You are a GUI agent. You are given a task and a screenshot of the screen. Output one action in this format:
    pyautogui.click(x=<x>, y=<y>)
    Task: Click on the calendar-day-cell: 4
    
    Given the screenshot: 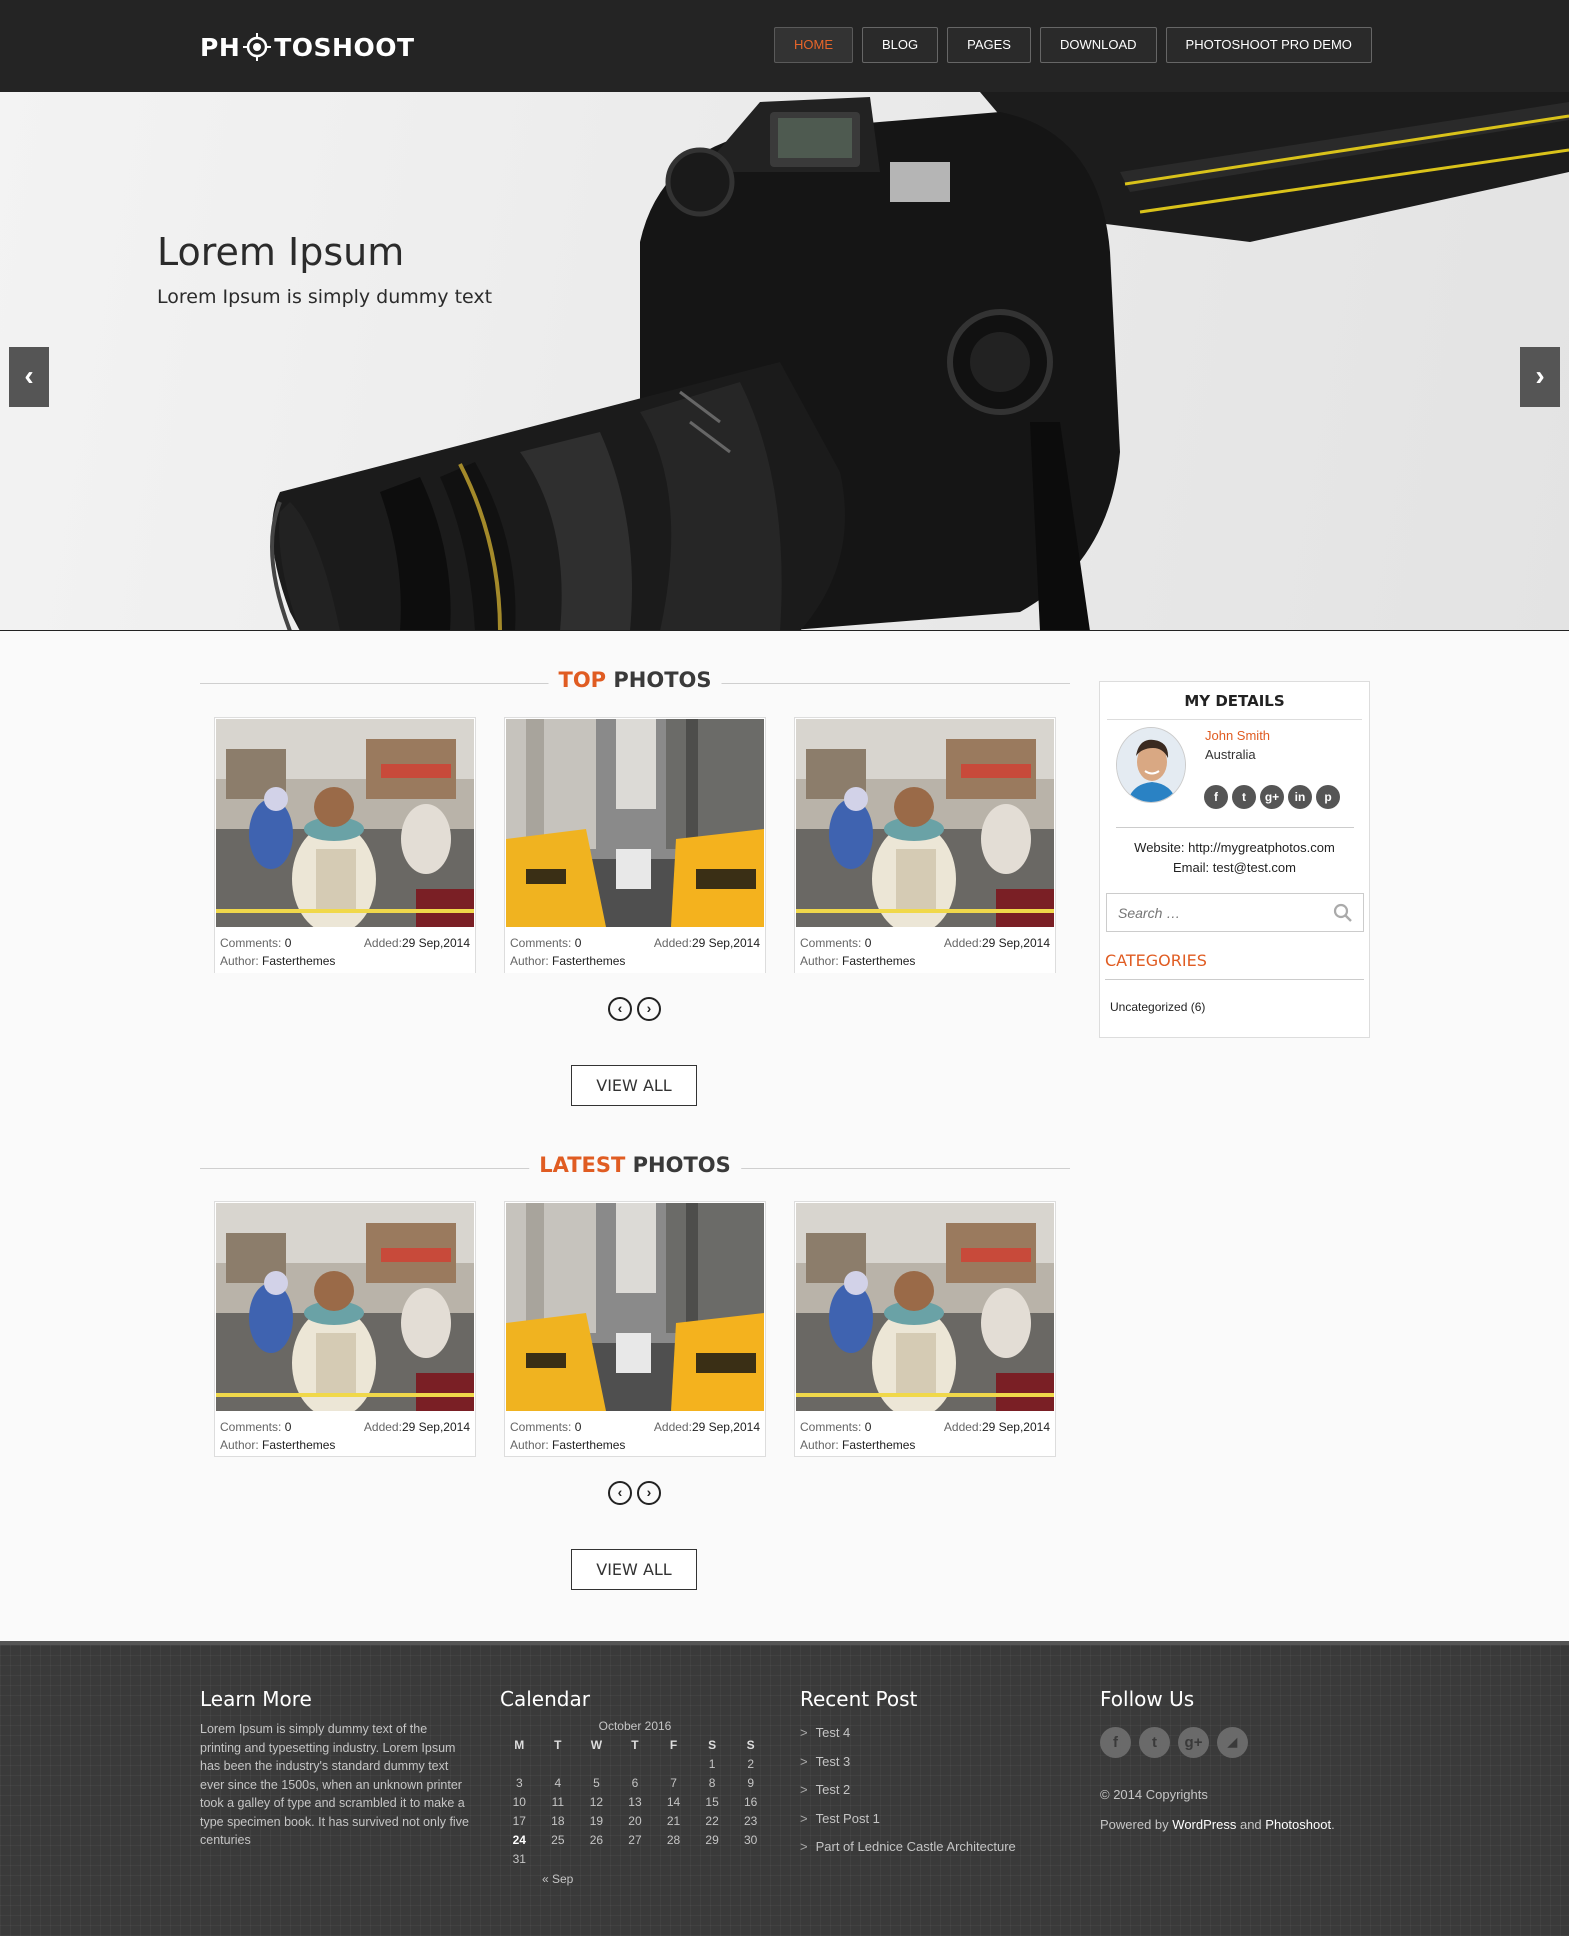 What is the action you would take?
    pyautogui.click(x=558, y=1782)
    